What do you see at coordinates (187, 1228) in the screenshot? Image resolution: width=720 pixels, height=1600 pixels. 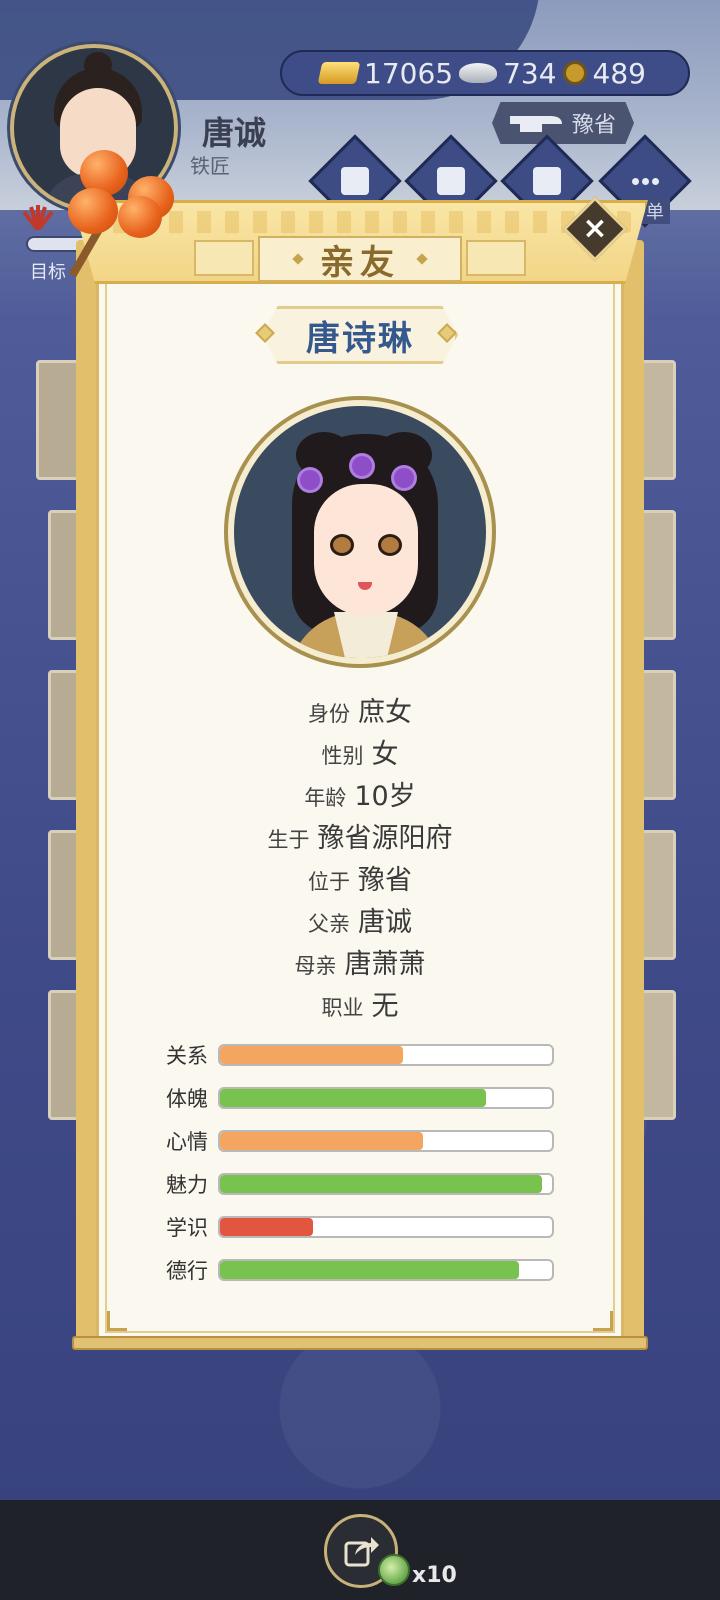 I see `stat-label: 学识` at bounding box center [187, 1228].